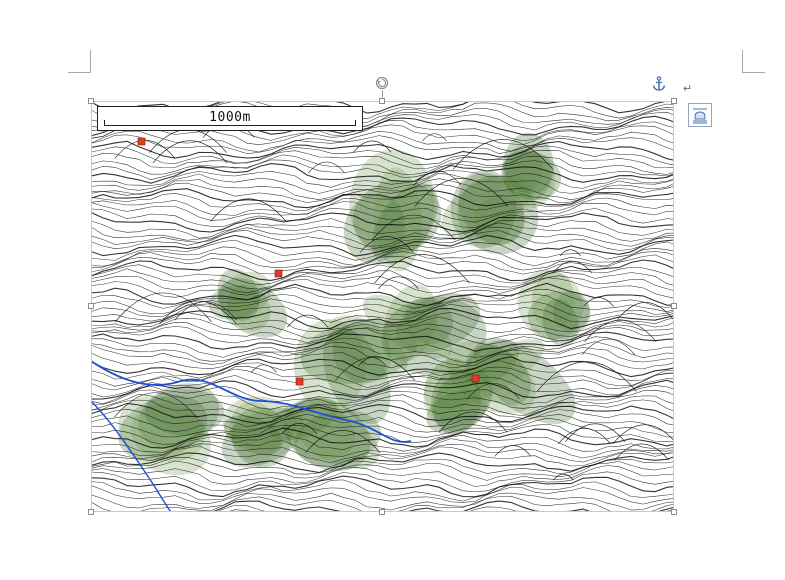 This screenshot has width=785, height=580. Describe the element at coordinates (674, 512) in the screenshot. I see `resize-handle-bottom-right` at that location.